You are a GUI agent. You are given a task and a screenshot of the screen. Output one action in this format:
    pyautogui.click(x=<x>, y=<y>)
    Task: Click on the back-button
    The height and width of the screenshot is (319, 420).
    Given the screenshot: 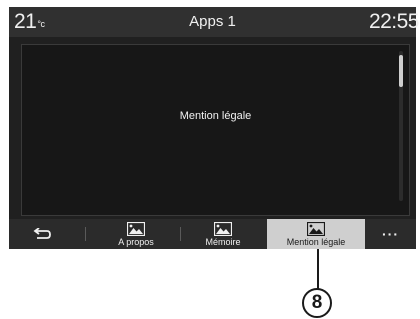 What is the action you would take?
    pyautogui.click(x=42, y=234)
    